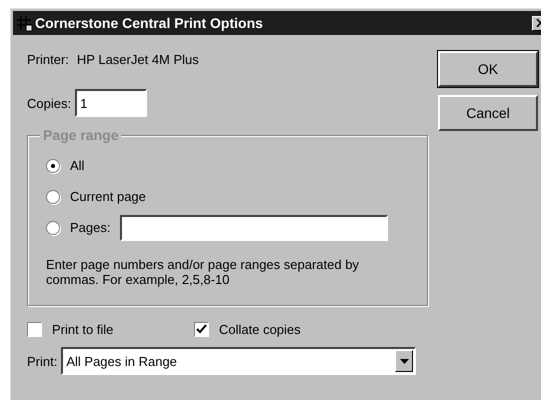  Describe the element at coordinates (83, 329) in the screenshot. I see `checkbox-label: Print to file` at that location.